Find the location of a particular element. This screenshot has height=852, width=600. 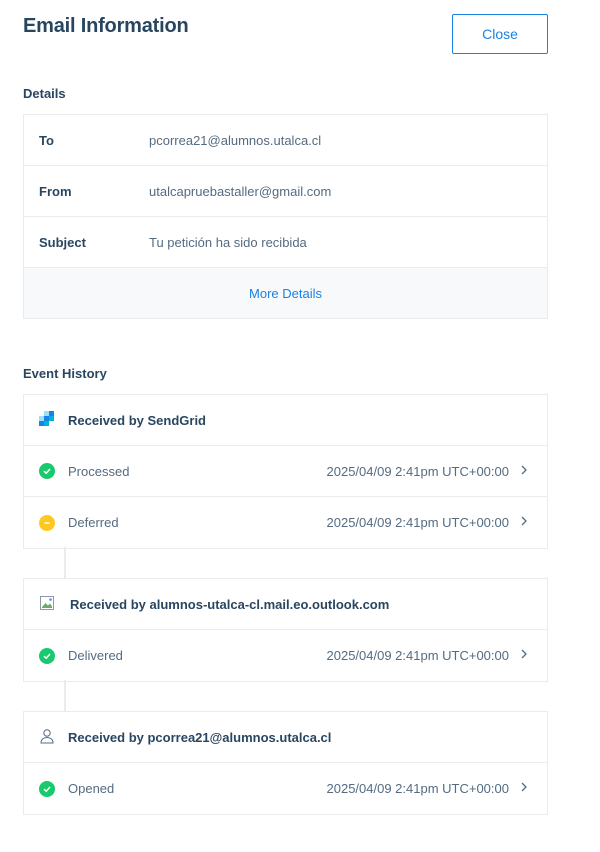

sendgrid-logo-icon is located at coordinates (47, 420).